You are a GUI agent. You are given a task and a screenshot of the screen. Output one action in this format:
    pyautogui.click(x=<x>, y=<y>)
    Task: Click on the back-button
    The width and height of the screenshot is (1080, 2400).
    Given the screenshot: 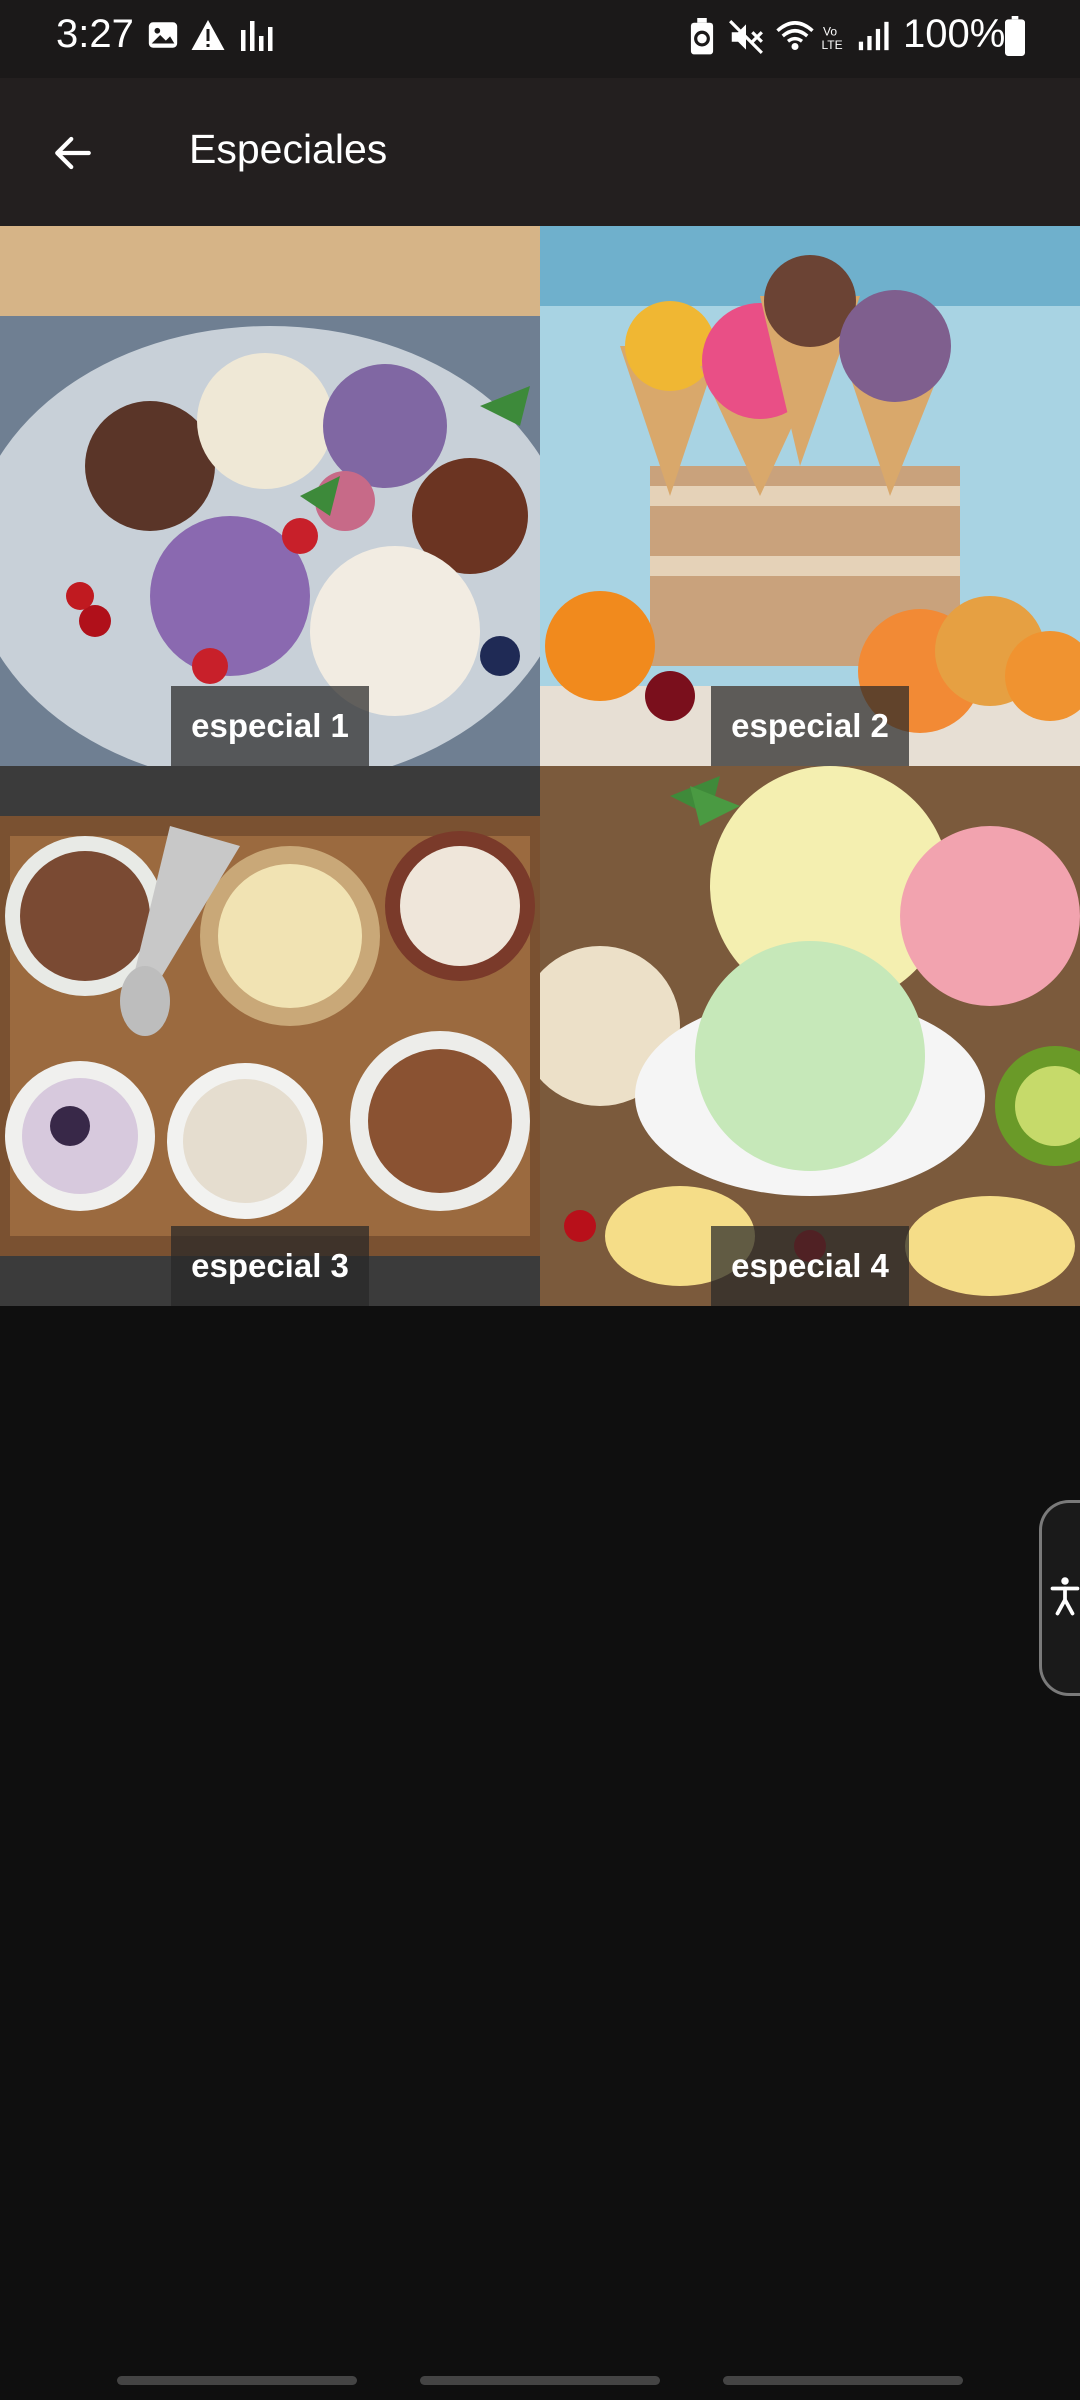 What is the action you would take?
    pyautogui.click(x=73, y=155)
    